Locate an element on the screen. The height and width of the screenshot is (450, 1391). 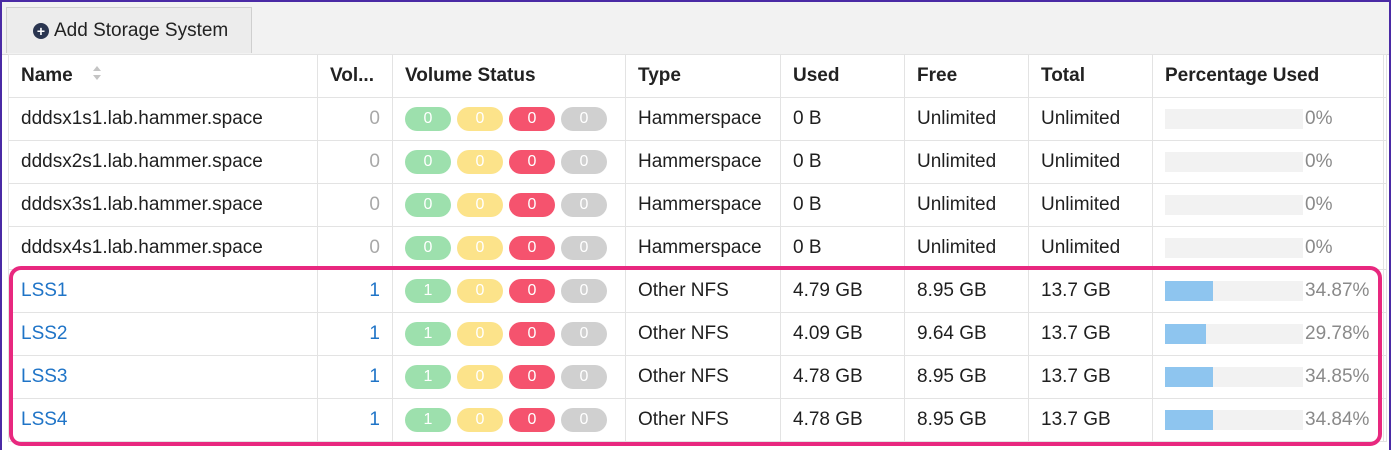
cell-used: 4.78 GB is located at coordinates (842, 377).